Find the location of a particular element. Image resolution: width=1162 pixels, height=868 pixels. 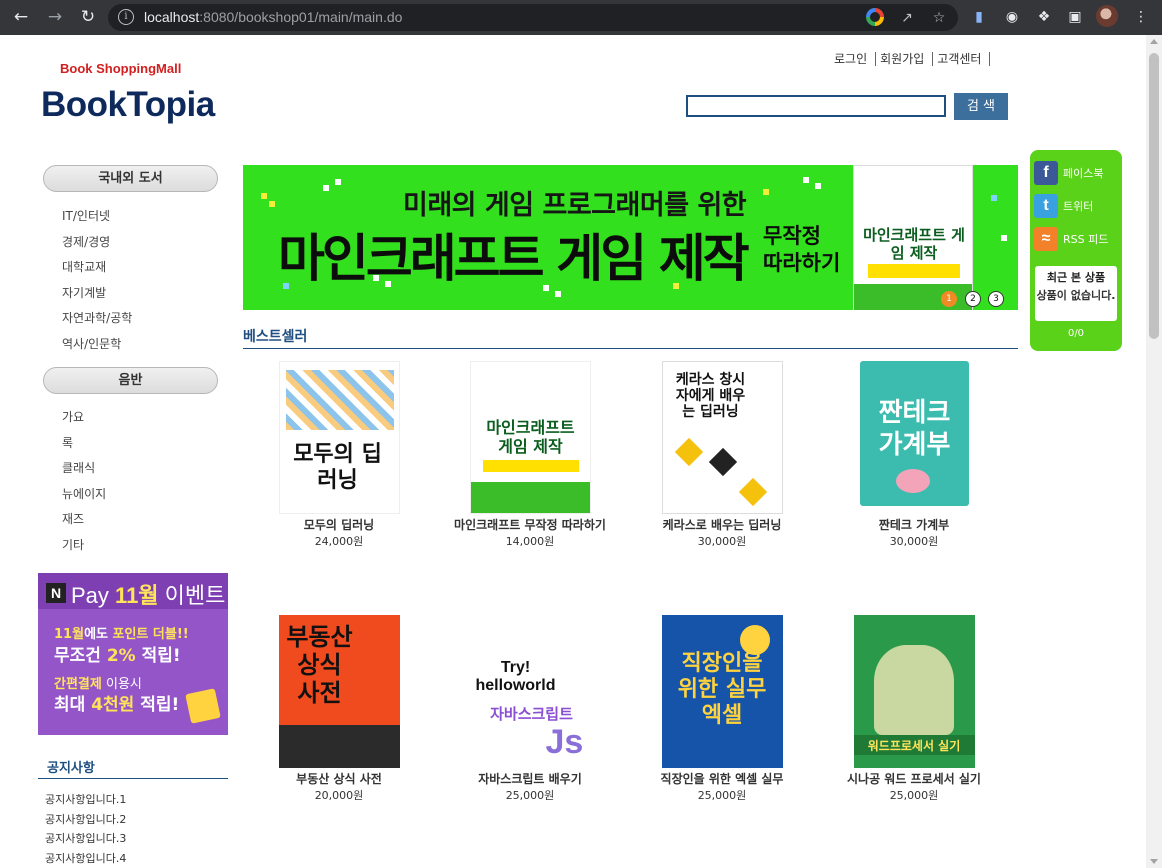

book-title: 직장인을 위한 엑셀 실무 is located at coordinates (722, 778).